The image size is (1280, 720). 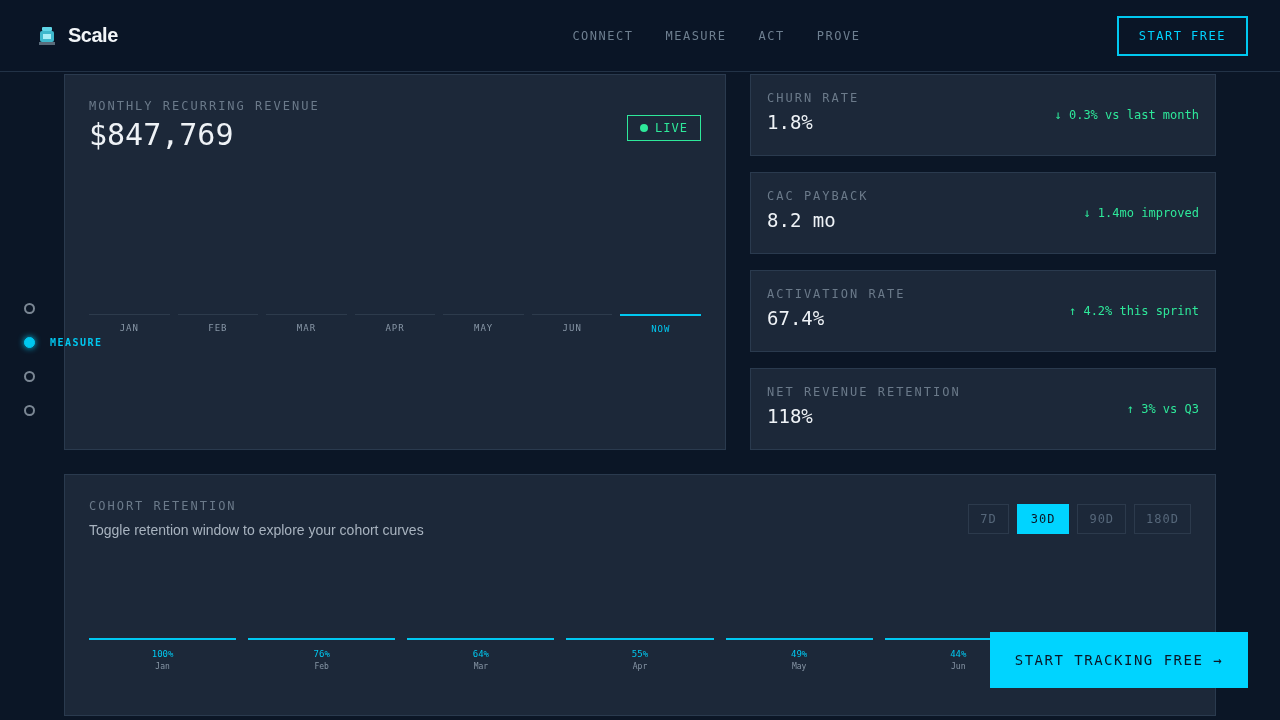 What do you see at coordinates (162, 666) in the screenshot?
I see `month-label: Jan` at bounding box center [162, 666].